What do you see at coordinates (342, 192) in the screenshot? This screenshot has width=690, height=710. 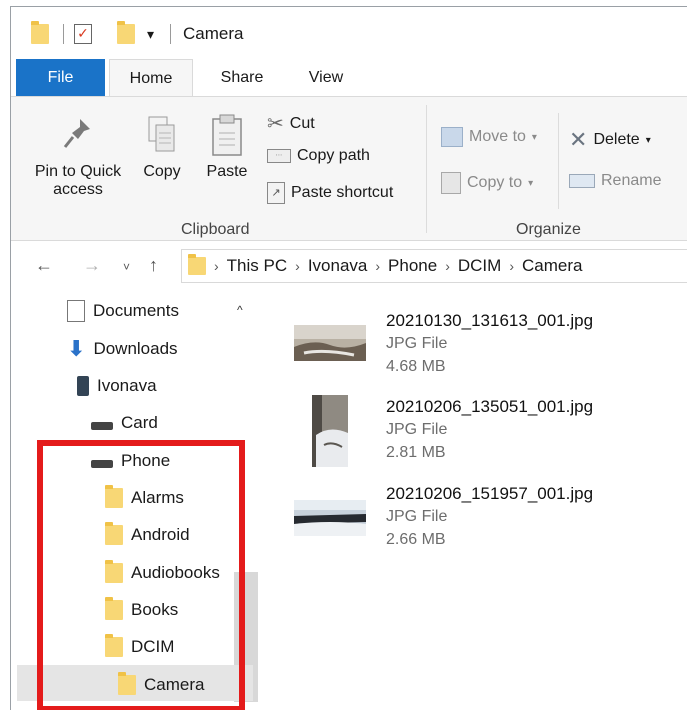 I see `paste-shortcut-label: Paste shortcut` at bounding box center [342, 192].